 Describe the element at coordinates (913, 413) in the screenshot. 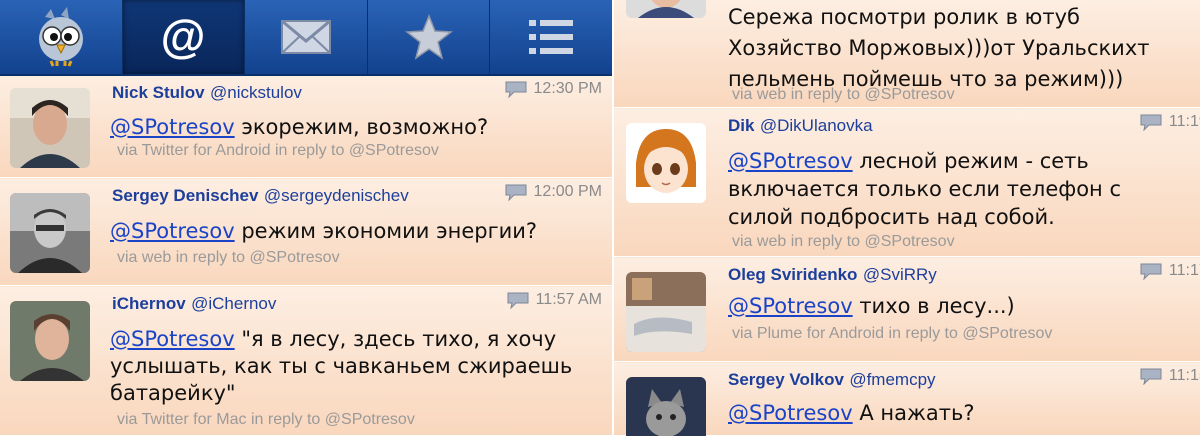

I see `tweet-body: А нажать?` at that location.